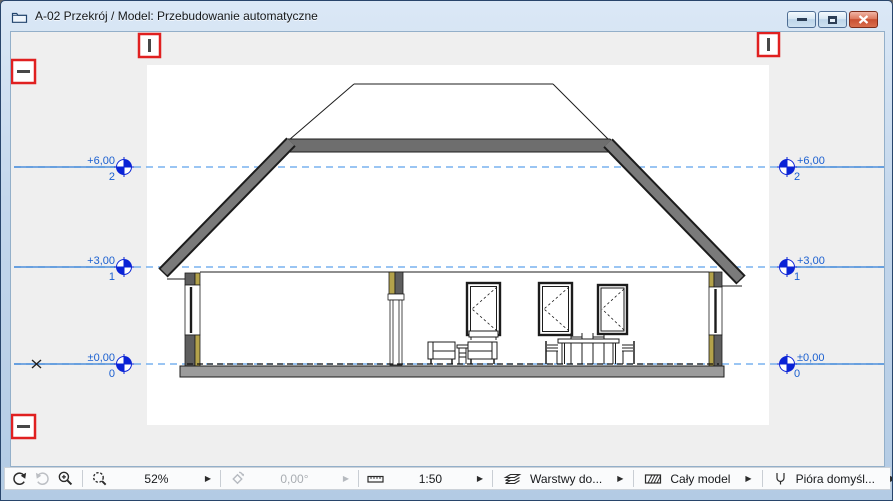 This screenshot has height=501, width=893. I want to click on wall-right, so click(715, 319).